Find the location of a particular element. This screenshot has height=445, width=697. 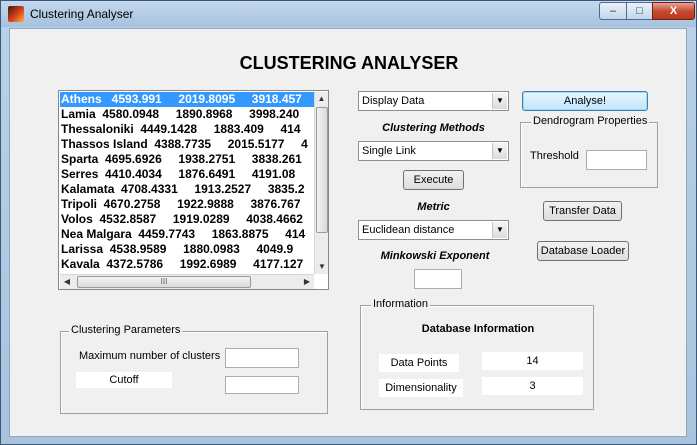

close-button: X is located at coordinates (673, 11).